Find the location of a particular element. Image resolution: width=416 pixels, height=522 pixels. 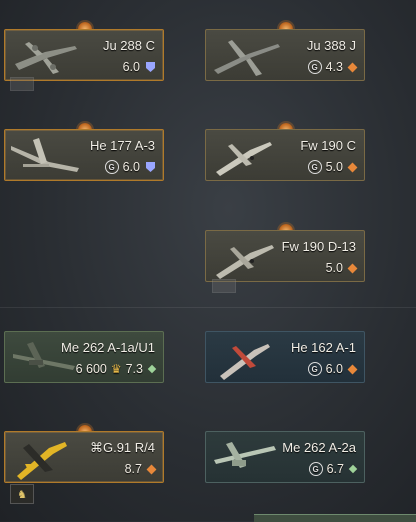

battle-rating: 5.0 is located at coordinates (341, 268).